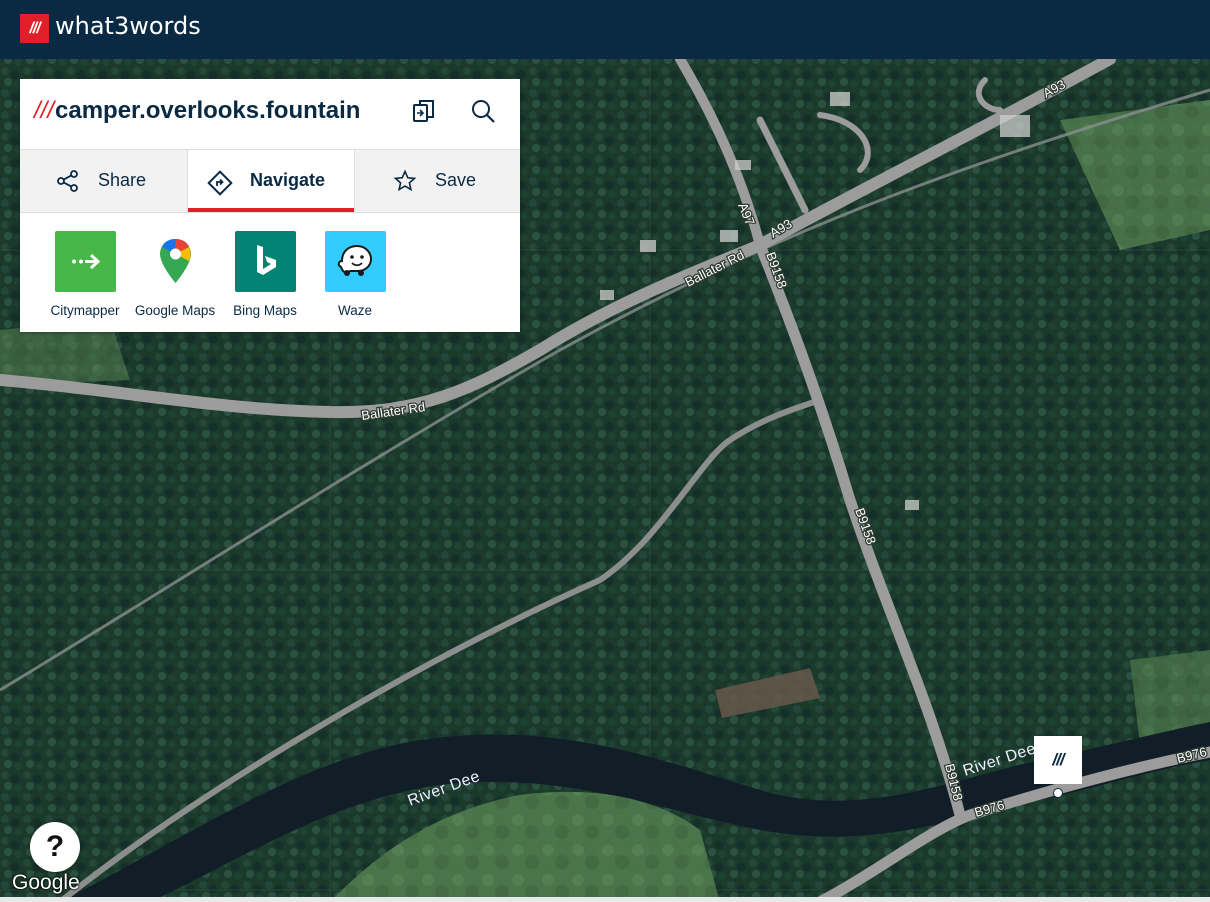 The height and width of the screenshot is (902, 1210). Describe the element at coordinates (265, 261) in the screenshot. I see `bing-icon` at that location.